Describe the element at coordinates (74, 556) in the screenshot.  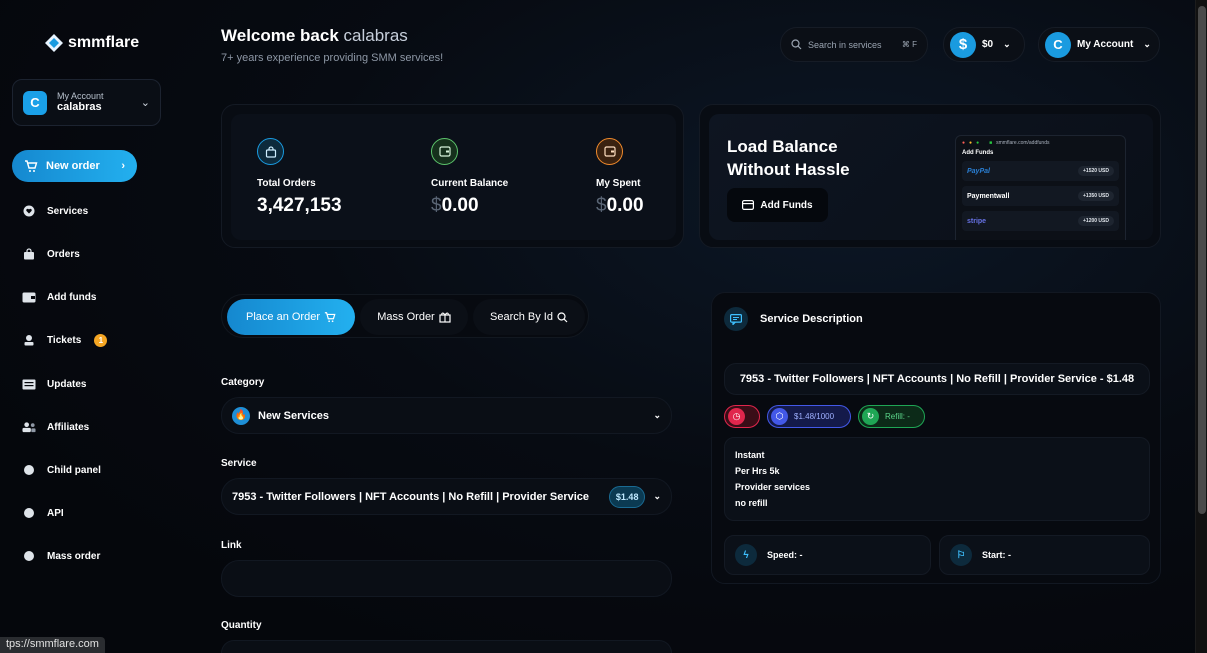
I see `sidebar-item-label: Mass order` at that location.